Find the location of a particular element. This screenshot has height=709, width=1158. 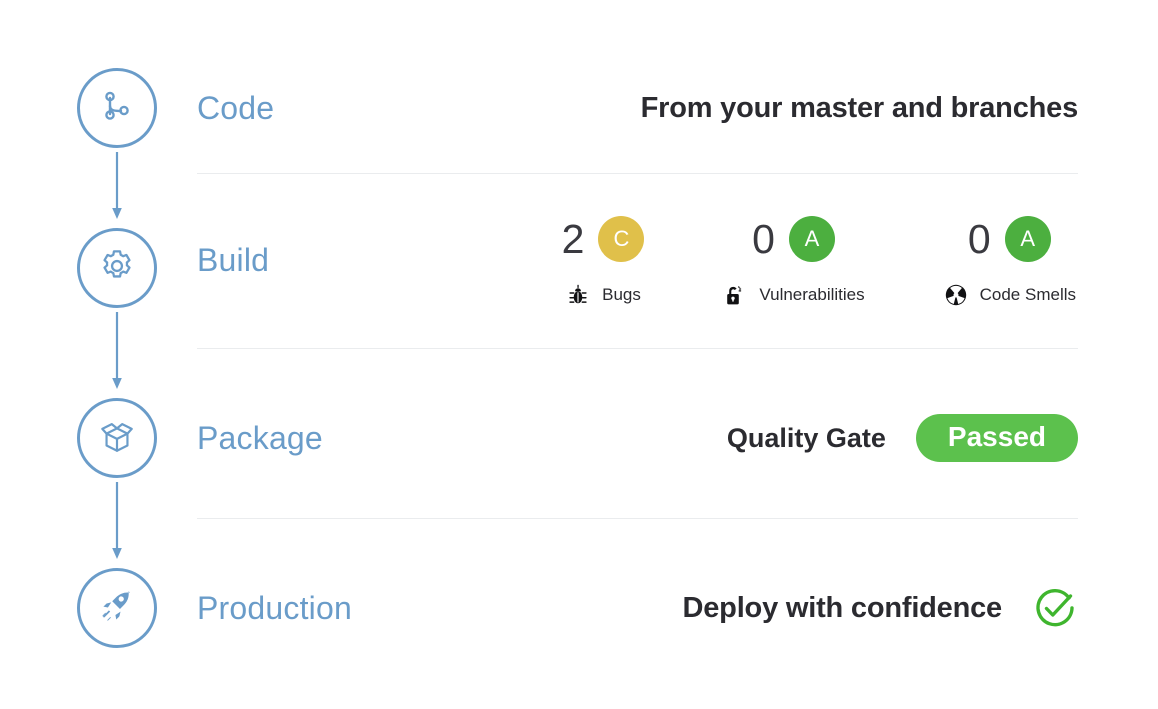

quality-gate-group: Quality Gate Passed is located at coordinates (902, 438).